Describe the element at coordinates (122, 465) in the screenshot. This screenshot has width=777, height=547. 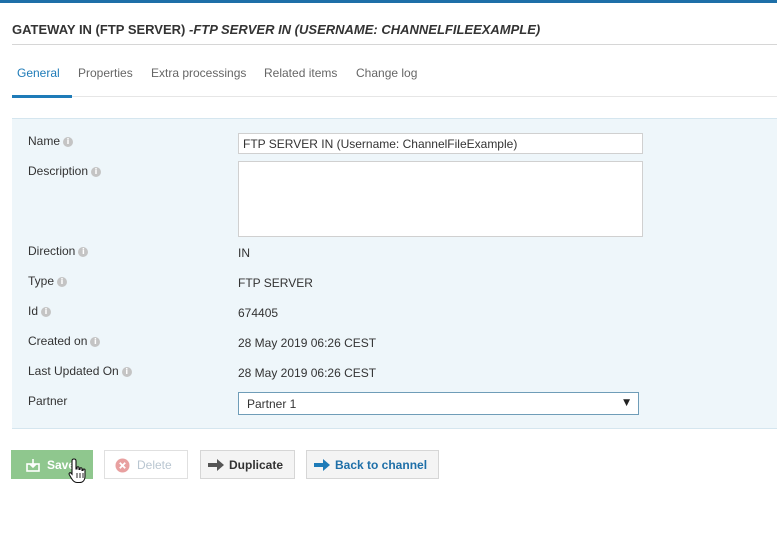
I see `delete-circle-x-icon` at that location.